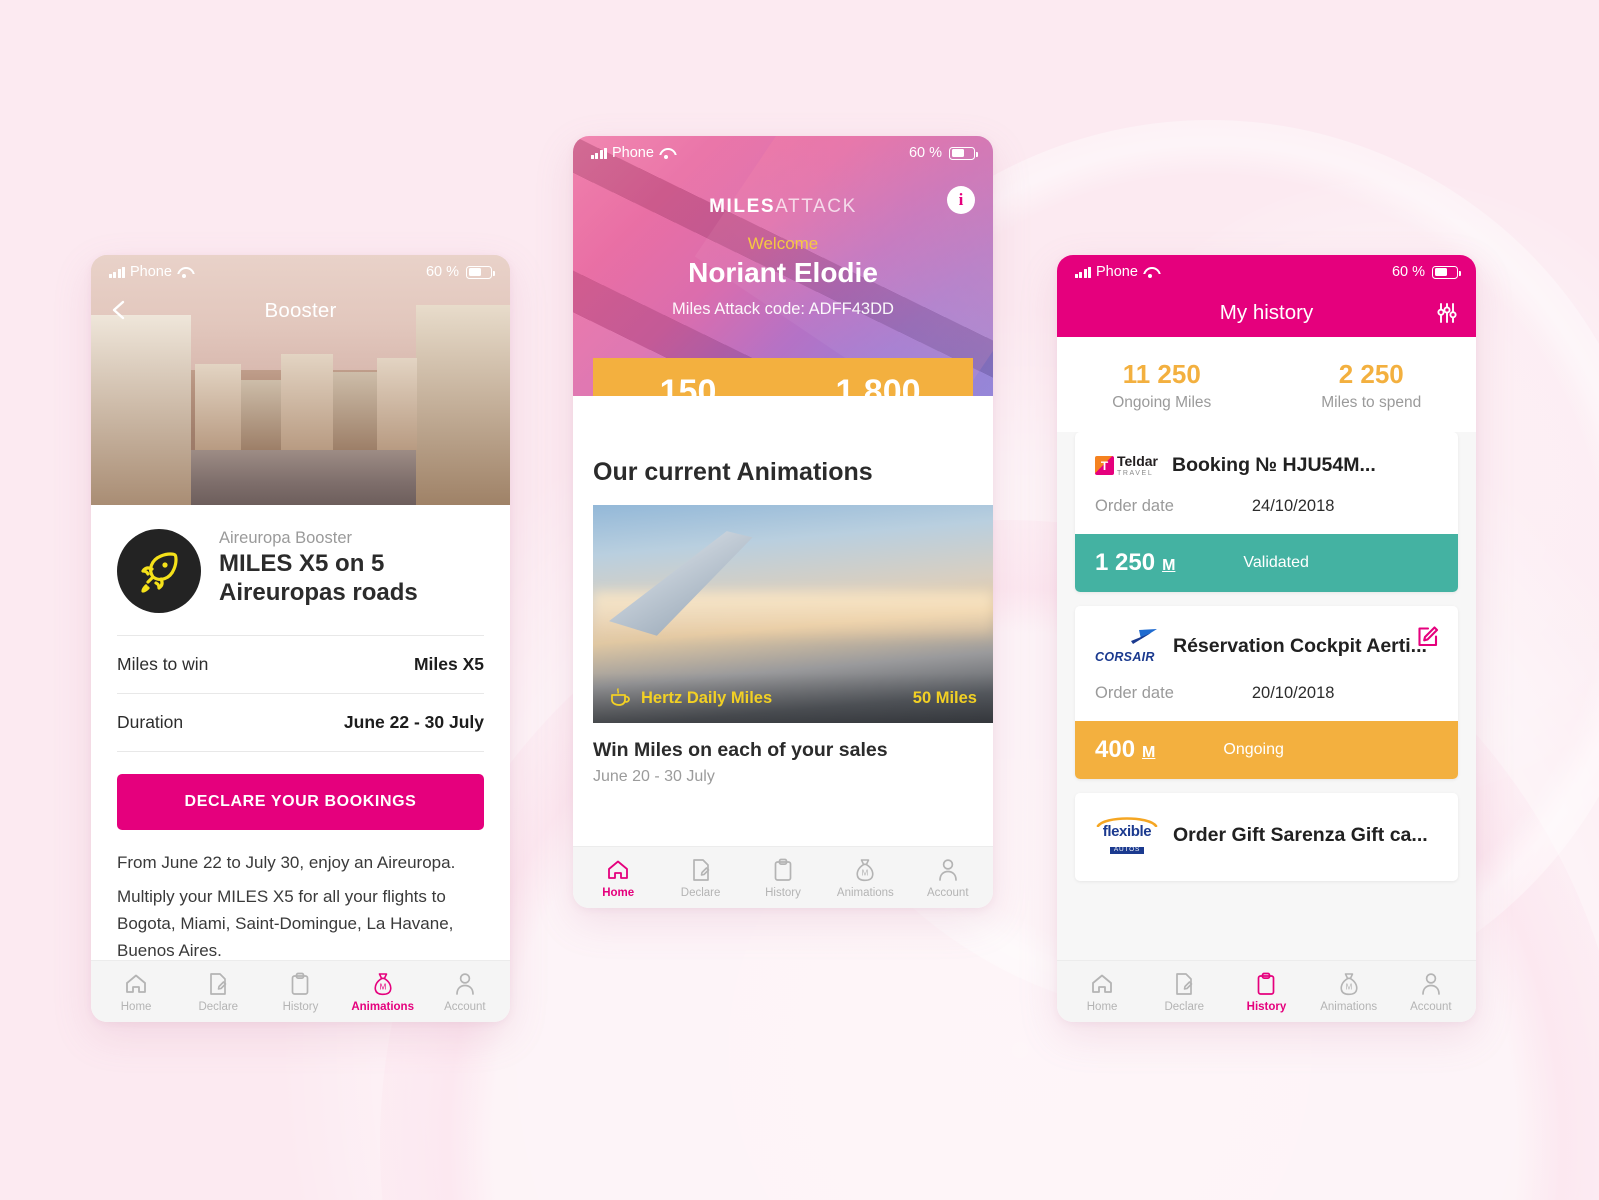 The image size is (1599, 1200). What do you see at coordinates (878, 385) in the screenshot?
I see `miles-to-spend-cell: 1 800 Miles to spend` at bounding box center [878, 385].